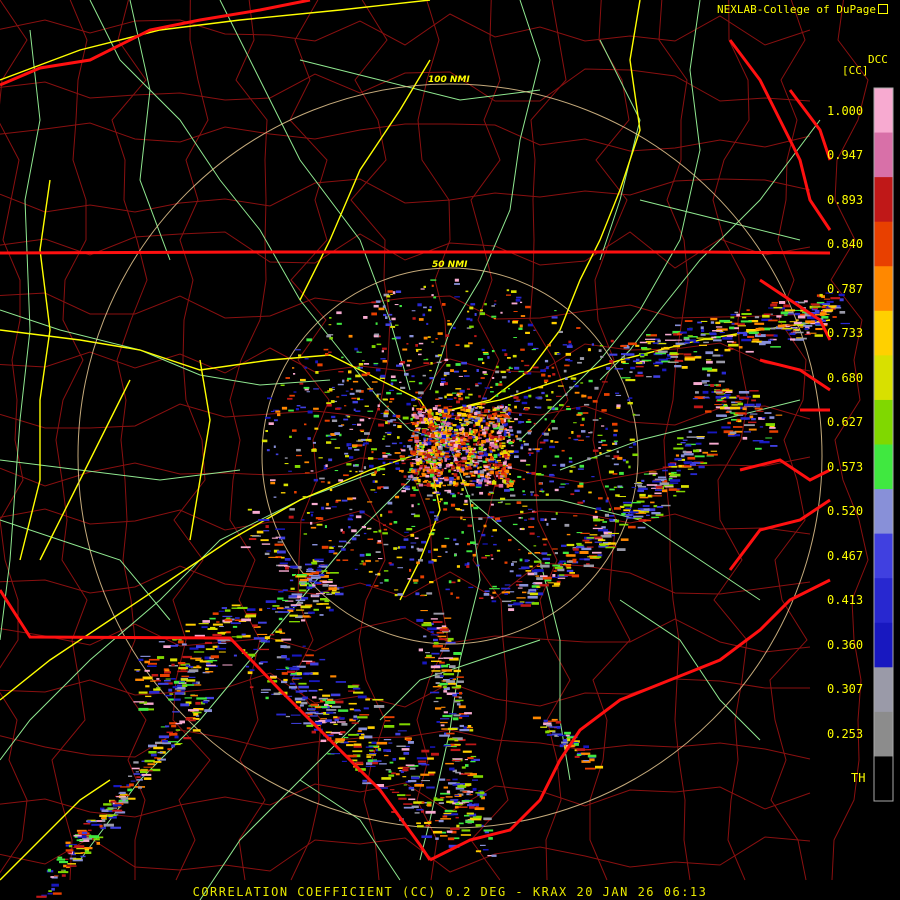 Image resolution: width=900 pixels, height=900 pixels. Describe the element at coordinates (845, 600) in the screenshot. I see `color-scale-label: 0.413` at that location.